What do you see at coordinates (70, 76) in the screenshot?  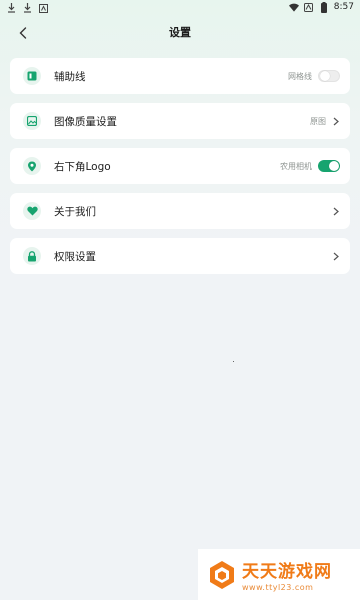 I see `setting-label: 辅助线` at bounding box center [70, 76].